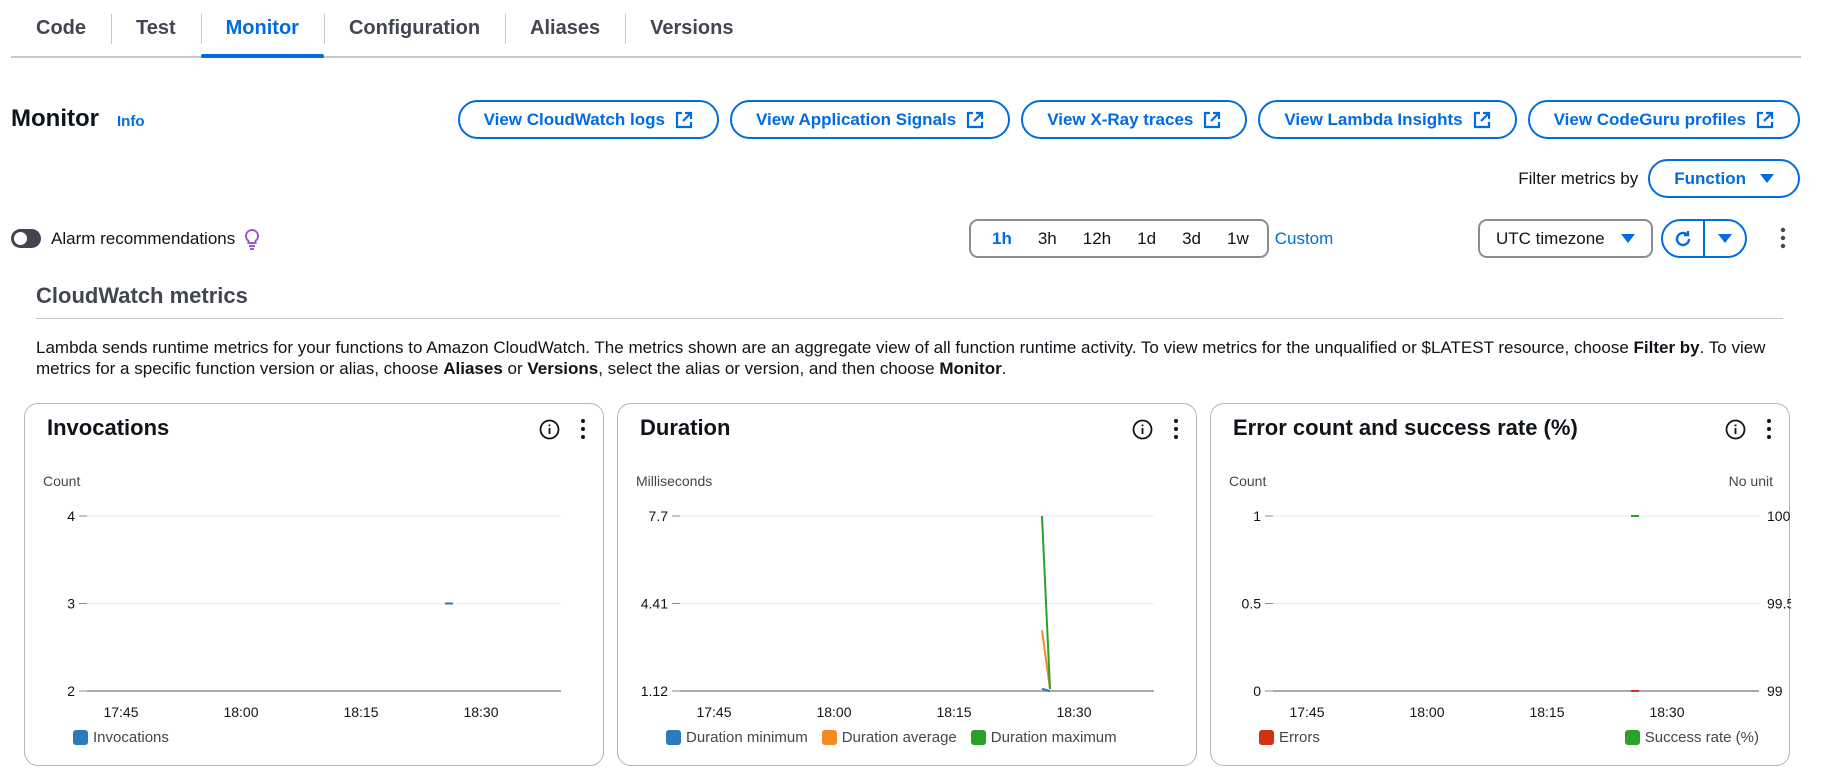  What do you see at coordinates (1053, 737) in the screenshot?
I see `legend-label: Duration maximum` at bounding box center [1053, 737].